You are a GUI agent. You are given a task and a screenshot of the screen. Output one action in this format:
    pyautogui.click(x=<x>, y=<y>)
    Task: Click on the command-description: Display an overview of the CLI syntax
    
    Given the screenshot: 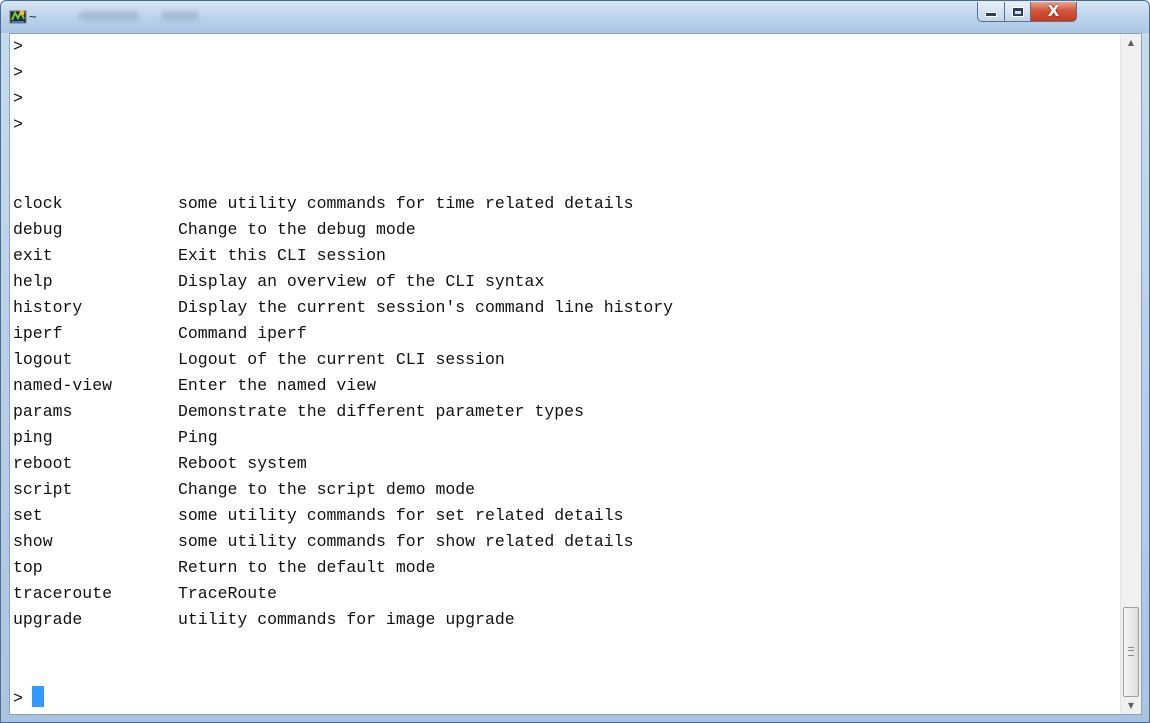 What is the action you would take?
    pyautogui.click(x=361, y=281)
    